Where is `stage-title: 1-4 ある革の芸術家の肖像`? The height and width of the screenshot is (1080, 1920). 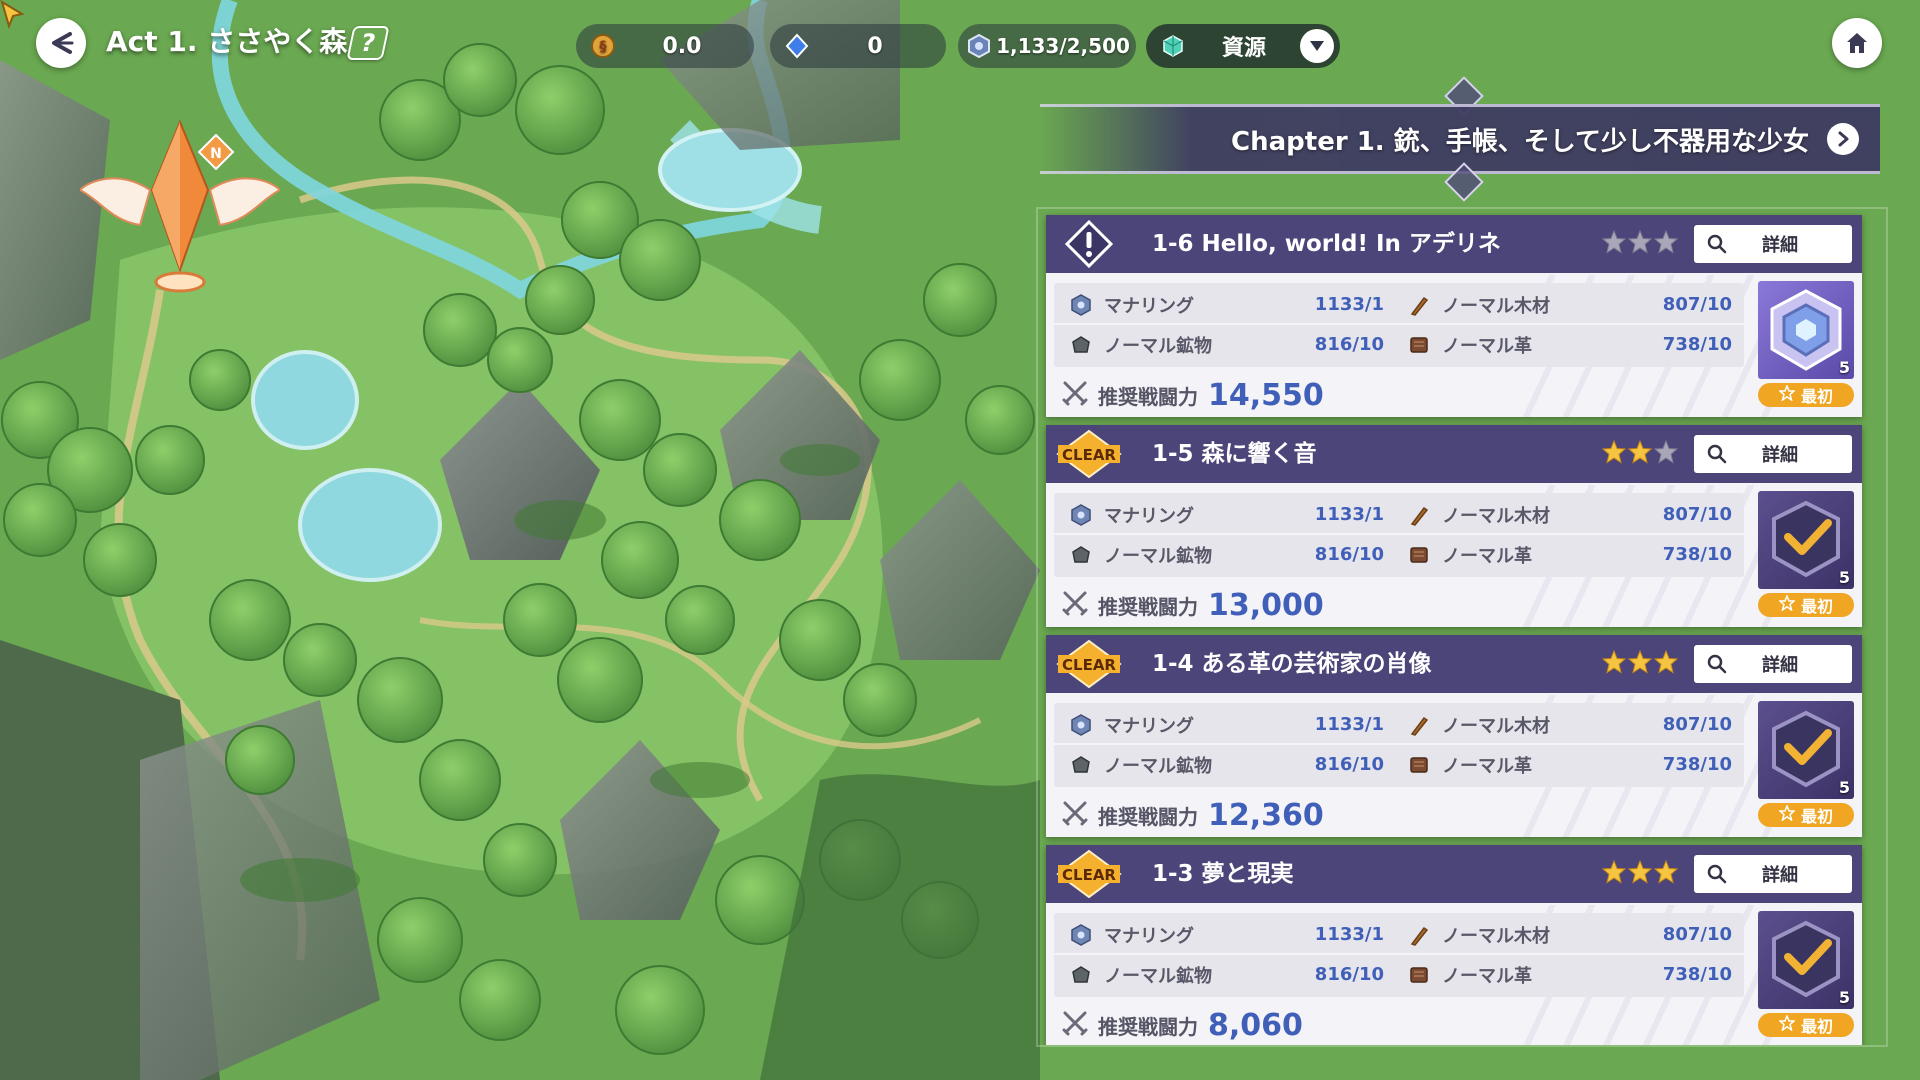
stage-title: 1-4 ある革の芸術家の肖像 is located at coordinates (1292, 664).